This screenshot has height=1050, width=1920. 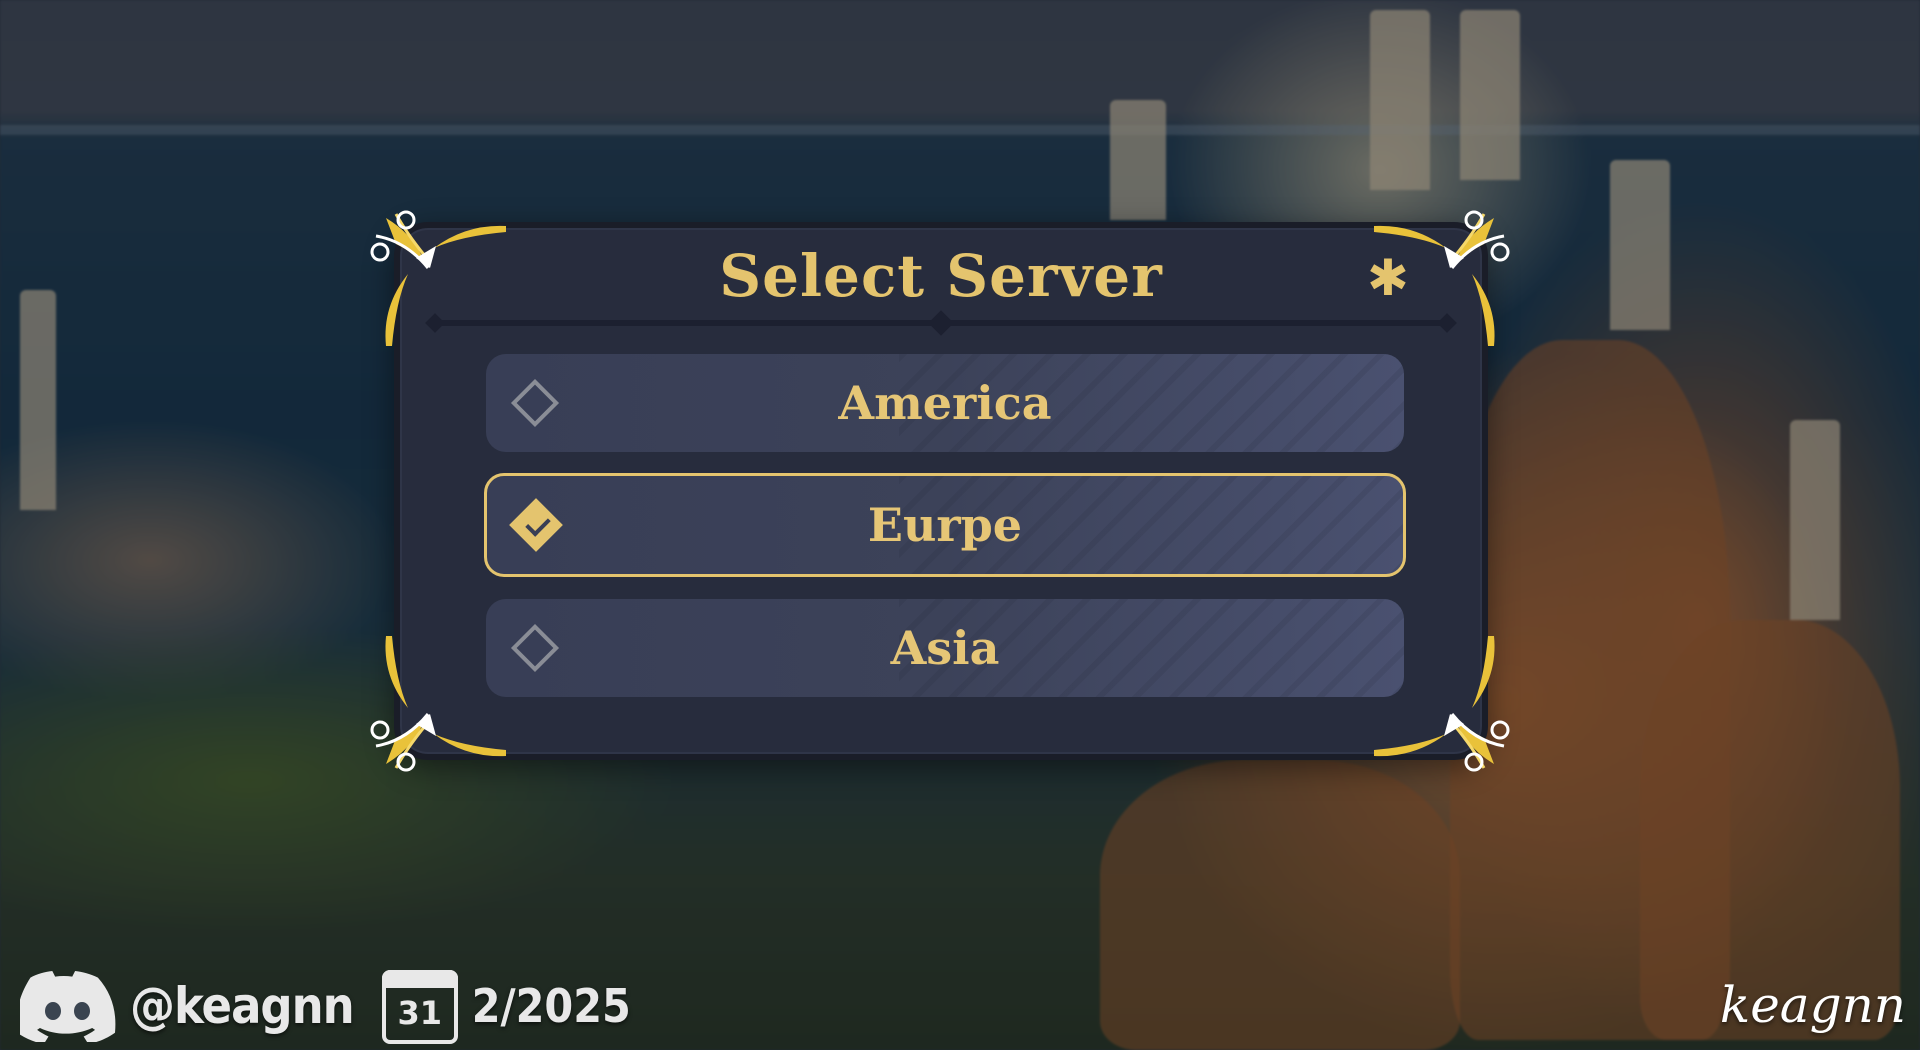 I want to click on server-option-label: Asia, so click(x=945, y=648).